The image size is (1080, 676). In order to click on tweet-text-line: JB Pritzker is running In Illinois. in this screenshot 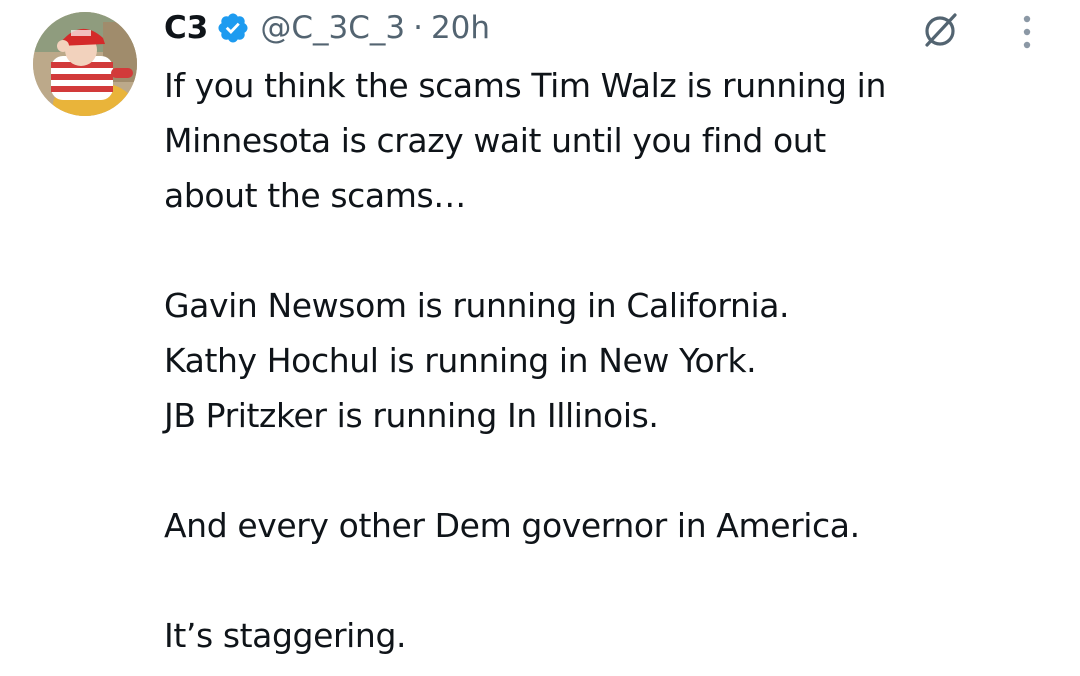, I will do `click(411, 415)`.